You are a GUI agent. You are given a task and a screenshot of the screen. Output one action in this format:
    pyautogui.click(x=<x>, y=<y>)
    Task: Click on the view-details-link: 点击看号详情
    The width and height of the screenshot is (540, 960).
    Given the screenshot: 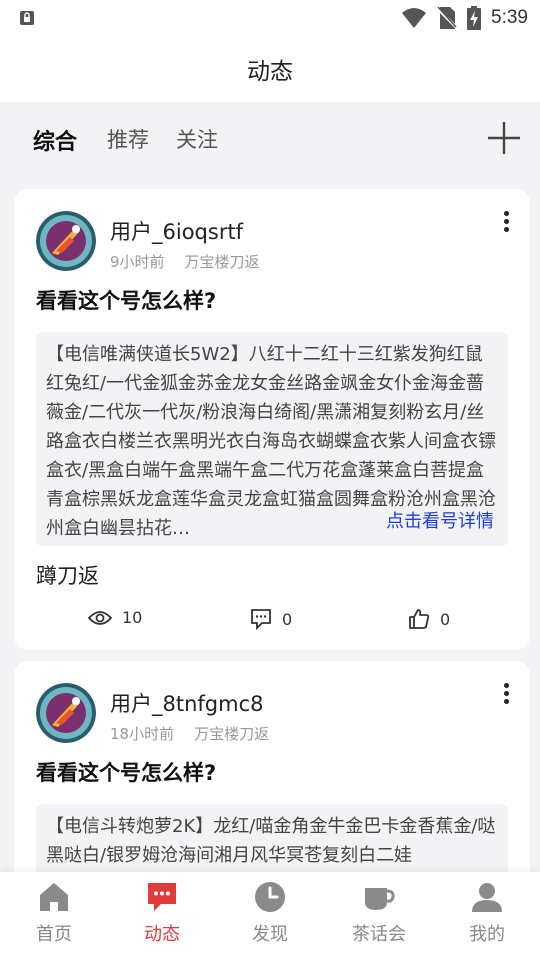 What is the action you would take?
    pyautogui.click(x=434, y=521)
    